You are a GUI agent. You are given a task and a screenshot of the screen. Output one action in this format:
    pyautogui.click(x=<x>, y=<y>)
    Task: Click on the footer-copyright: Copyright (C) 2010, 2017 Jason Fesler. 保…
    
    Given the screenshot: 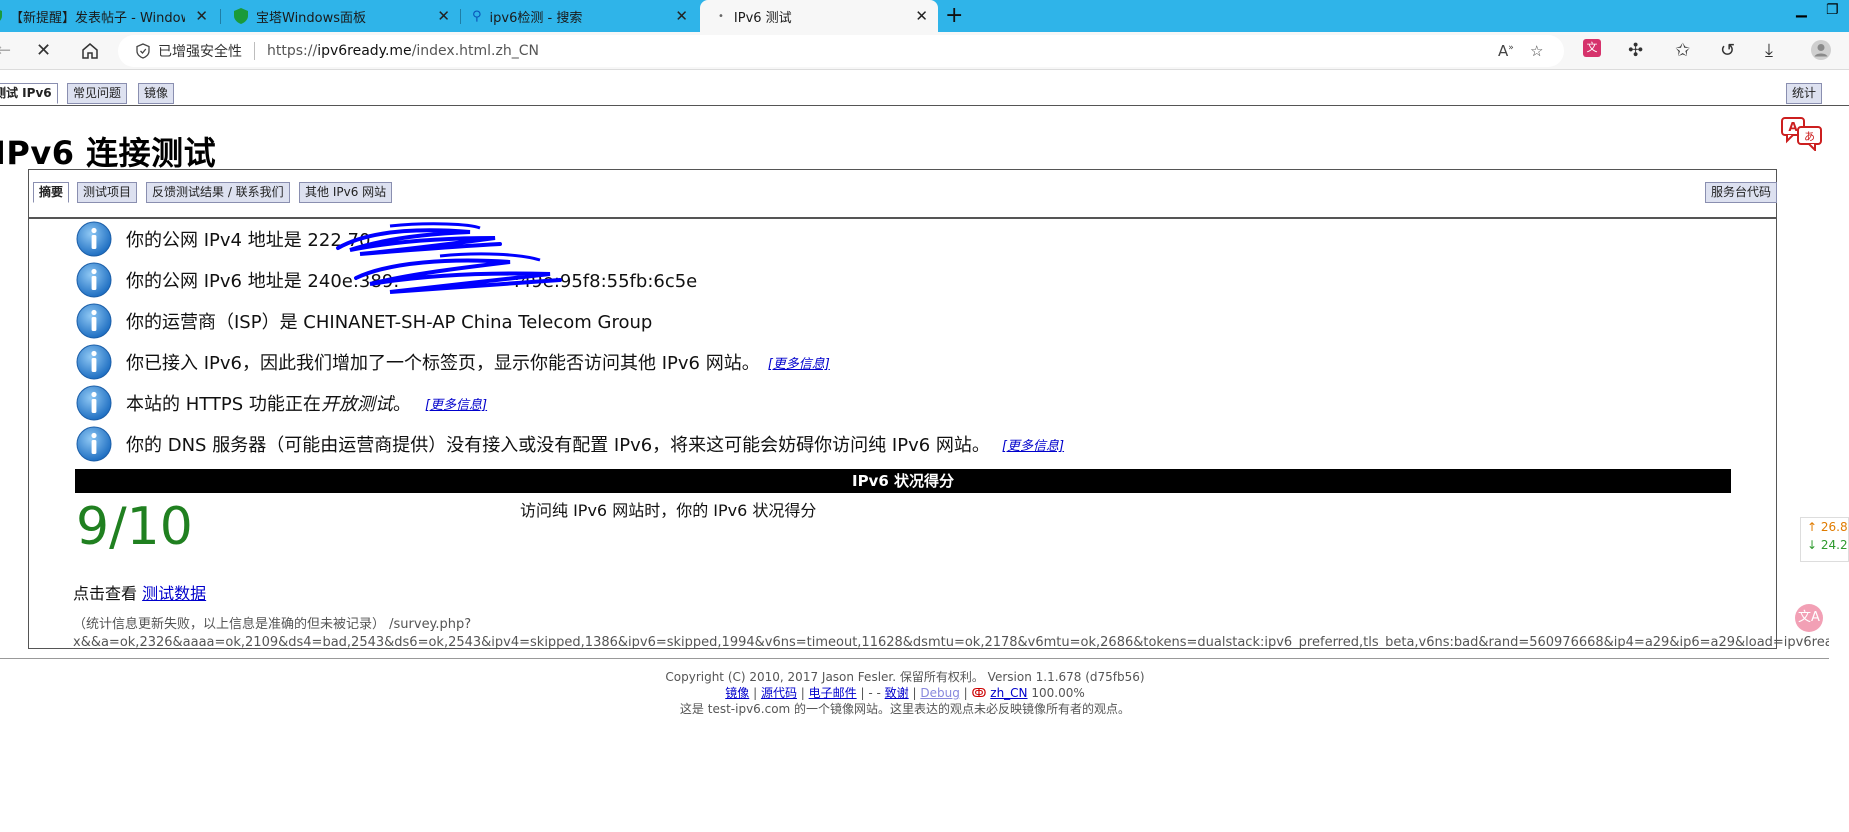 What is the action you would take?
    pyautogui.click(x=905, y=677)
    